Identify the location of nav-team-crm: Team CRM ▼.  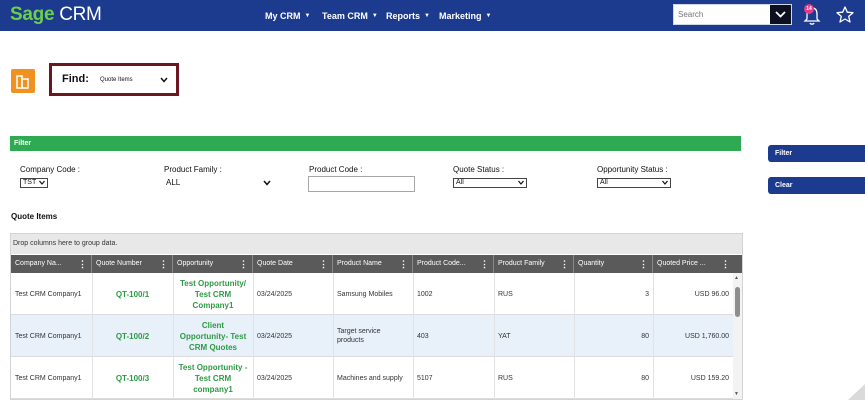
(350, 15).